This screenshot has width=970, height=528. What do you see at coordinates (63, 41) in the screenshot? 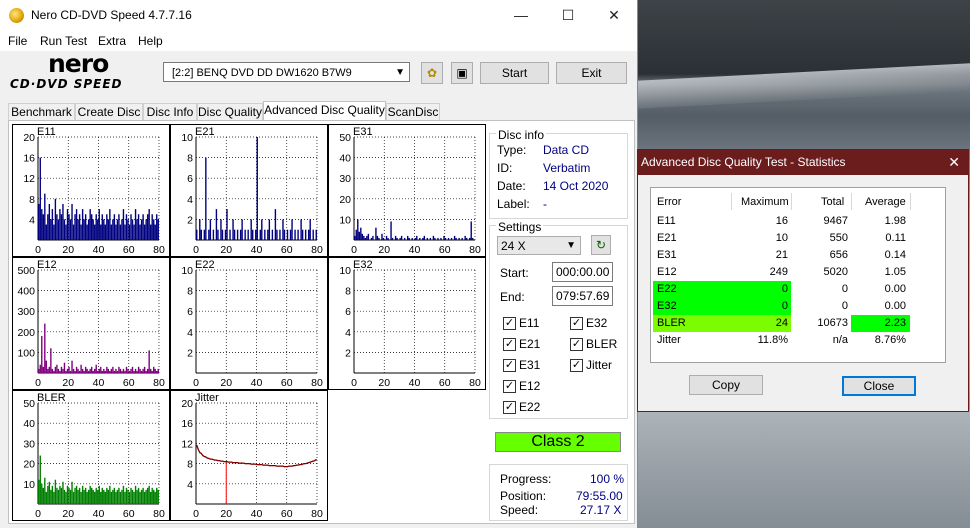
I see `menu-run-test: Run Test` at bounding box center [63, 41].